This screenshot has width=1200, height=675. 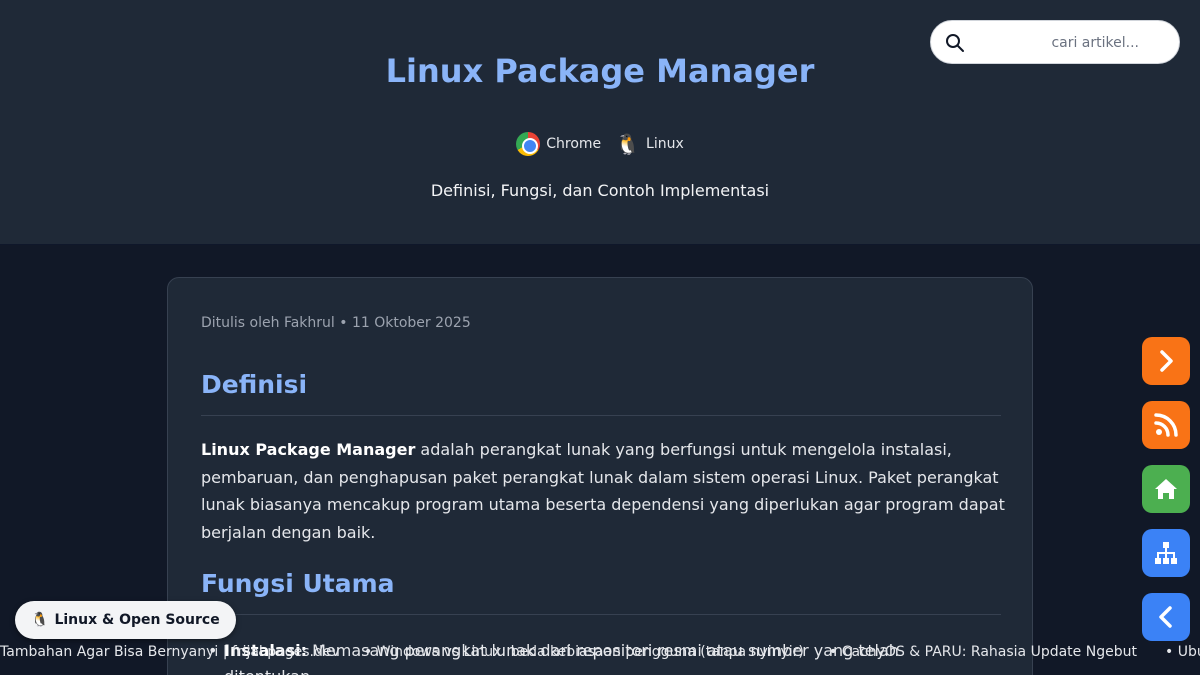 I want to click on sitemap-button, so click(x=1166, y=553).